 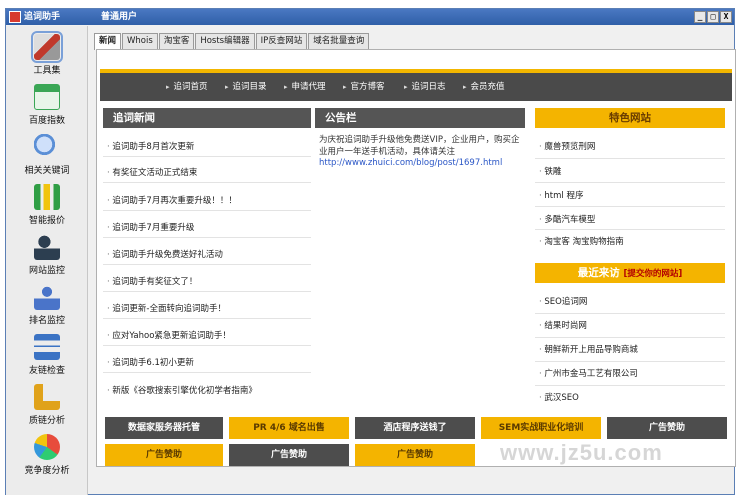 What do you see at coordinates (46, 221) in the screenshot?
I see `sidebar-item-label: 智能报价` at bounding box center [46, 221].